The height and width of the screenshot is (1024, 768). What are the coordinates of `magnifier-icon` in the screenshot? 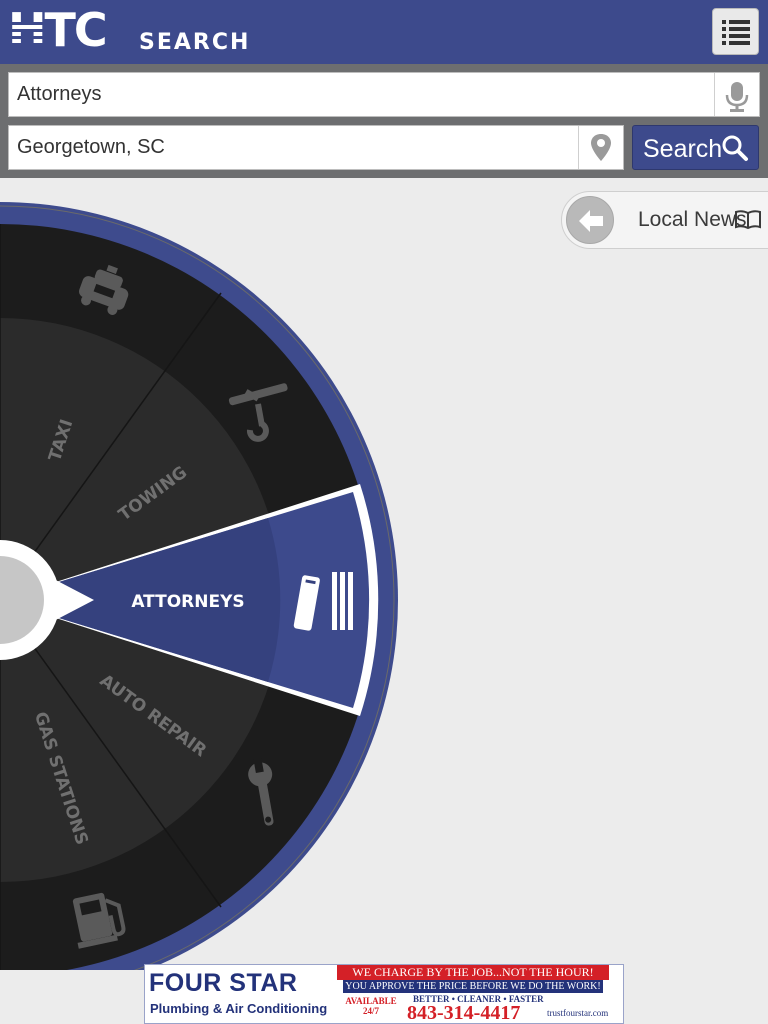 It's located at (735, 148).